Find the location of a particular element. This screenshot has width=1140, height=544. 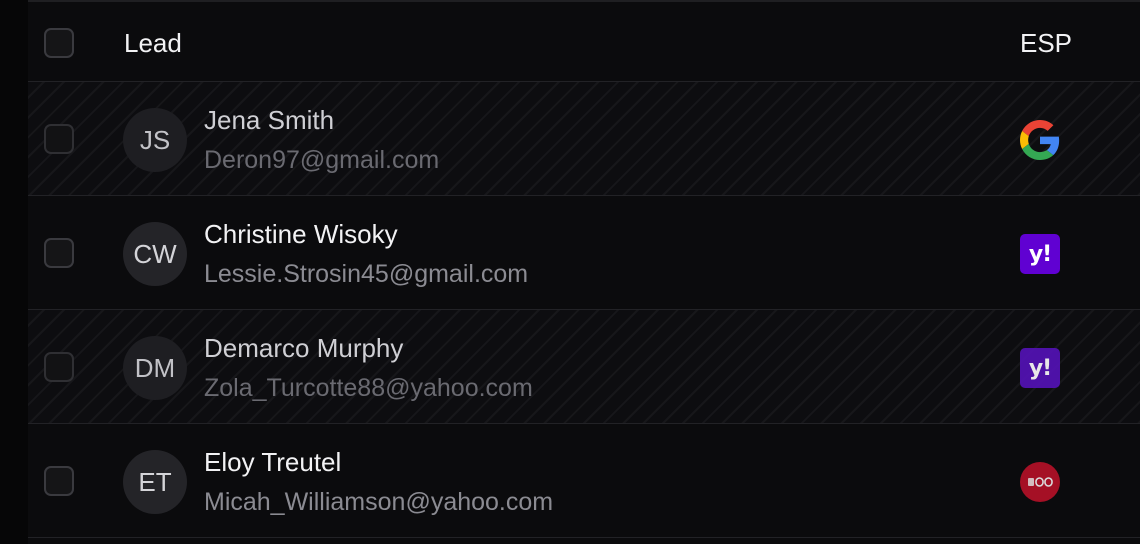

column-header-lead: Lead is located at coordinates (153, 43).